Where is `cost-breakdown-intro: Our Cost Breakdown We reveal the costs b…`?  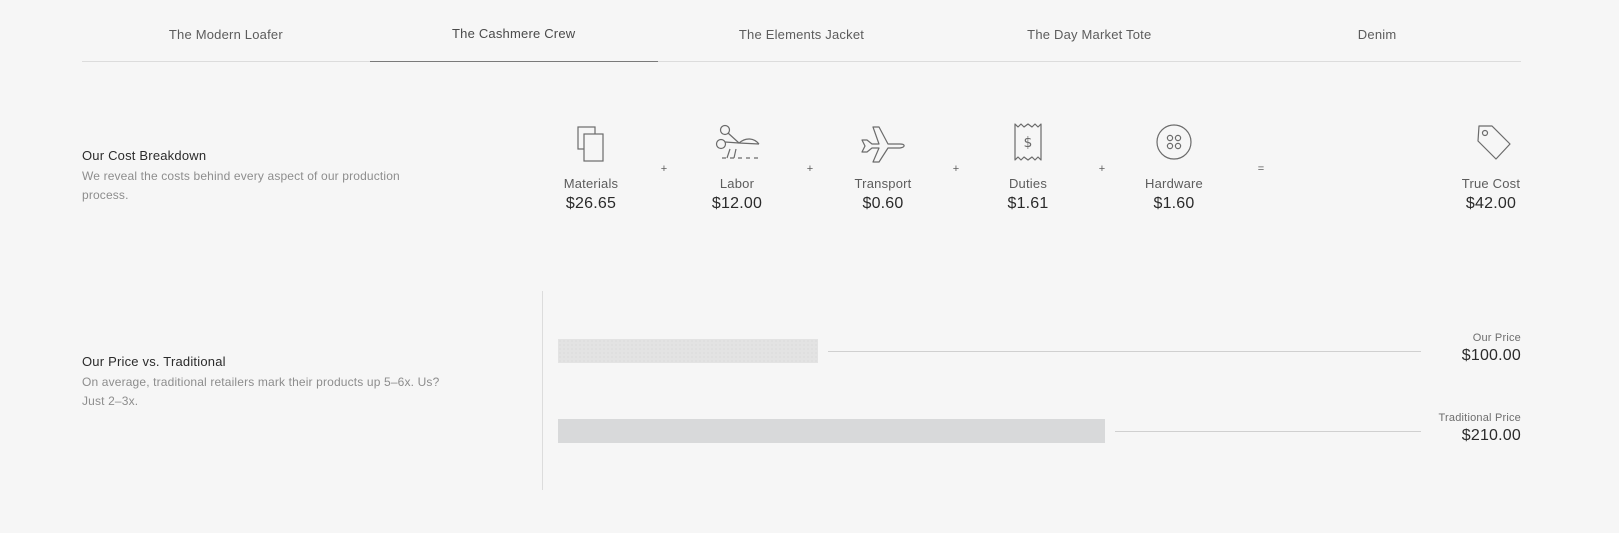 cost-breakdown-intro: Our Cost Breakdown We reveal the costs b… is located at coordinates (262, 176).